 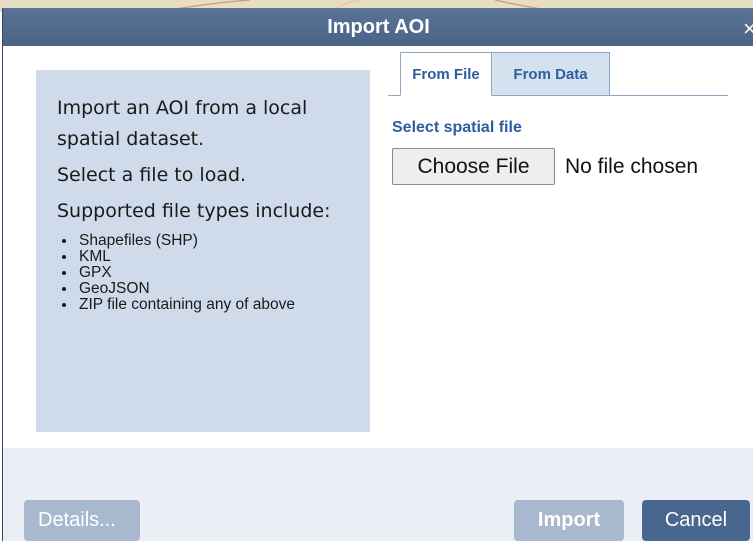 I want to click on file-status-text: No file chosen, so click(x=632, y=166).